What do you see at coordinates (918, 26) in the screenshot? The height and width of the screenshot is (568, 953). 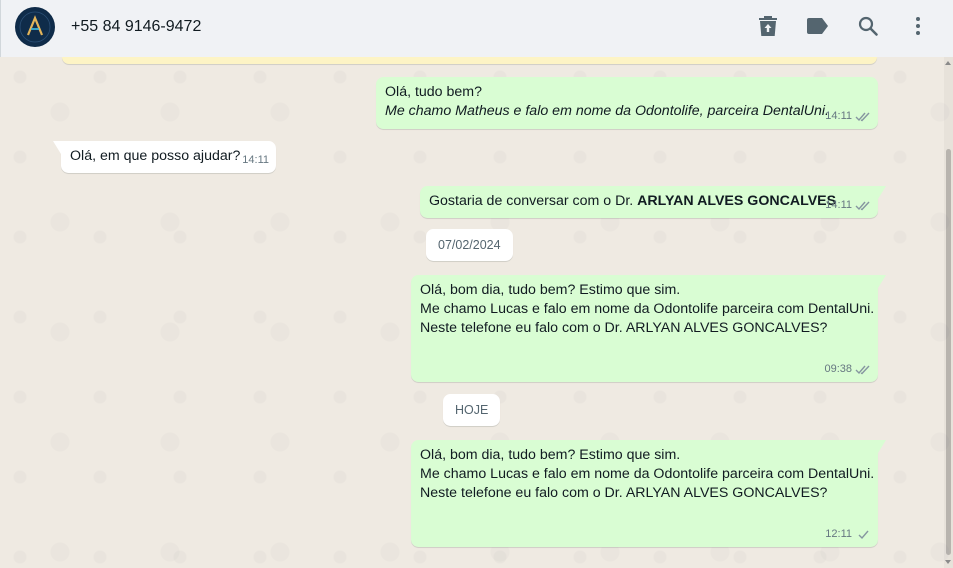 I see `menu-icon` at bounding box center [918, 26].